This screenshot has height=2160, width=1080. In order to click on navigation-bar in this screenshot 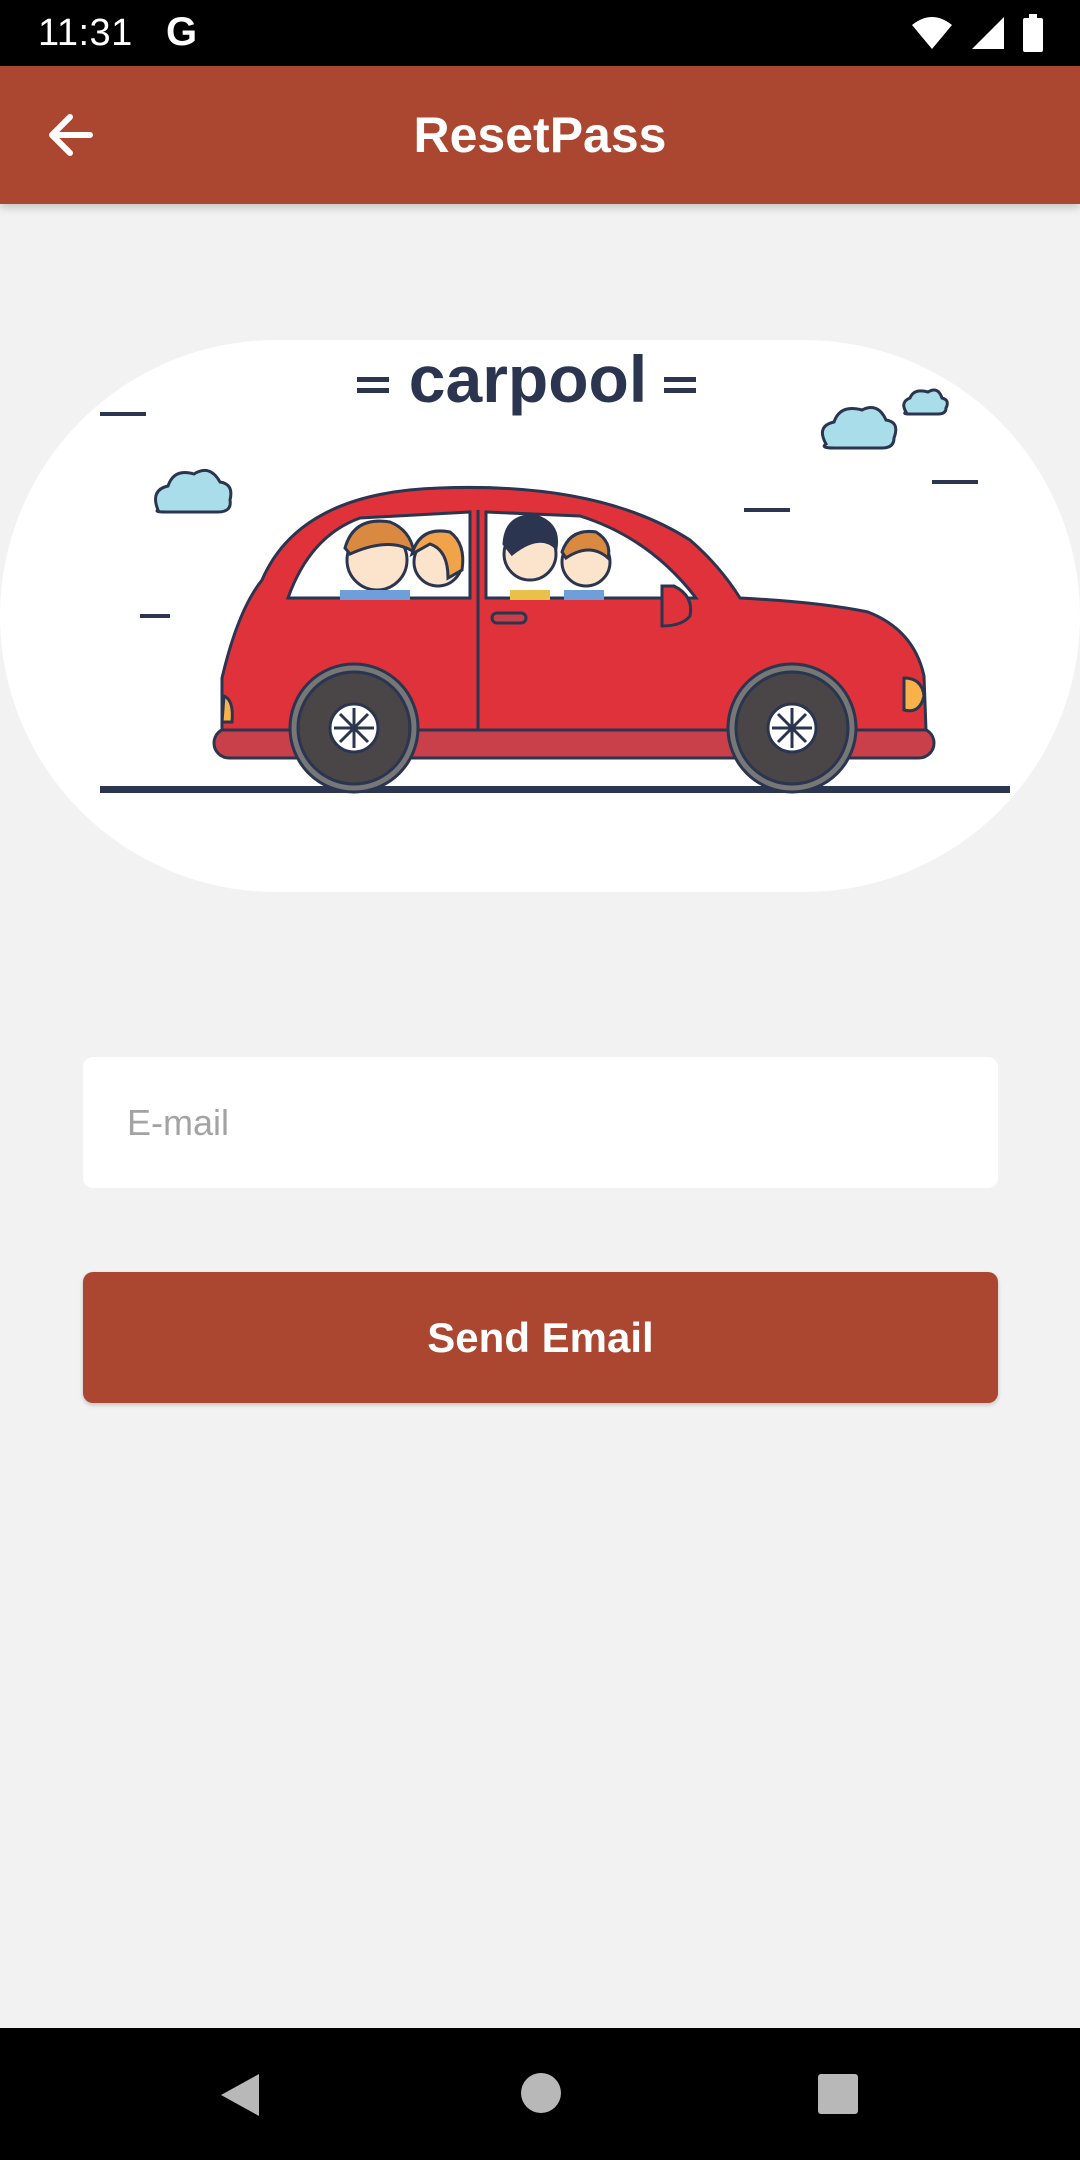, I will do `click(540, 2094)`.